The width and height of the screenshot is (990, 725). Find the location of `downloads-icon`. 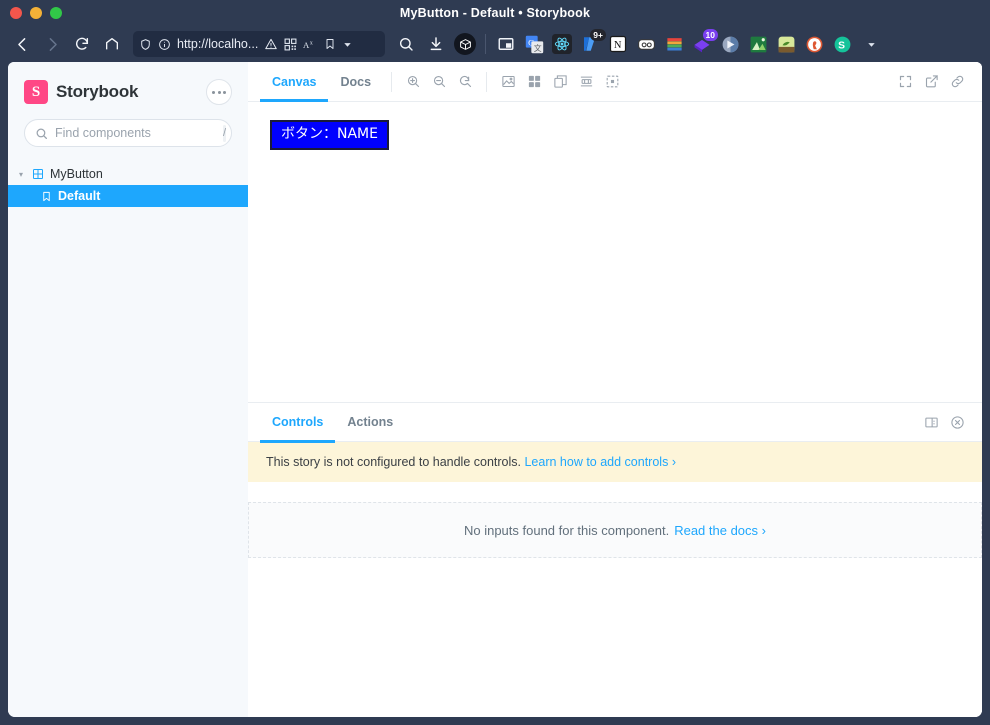

downloads-icon is located at coordinates (436, 44).